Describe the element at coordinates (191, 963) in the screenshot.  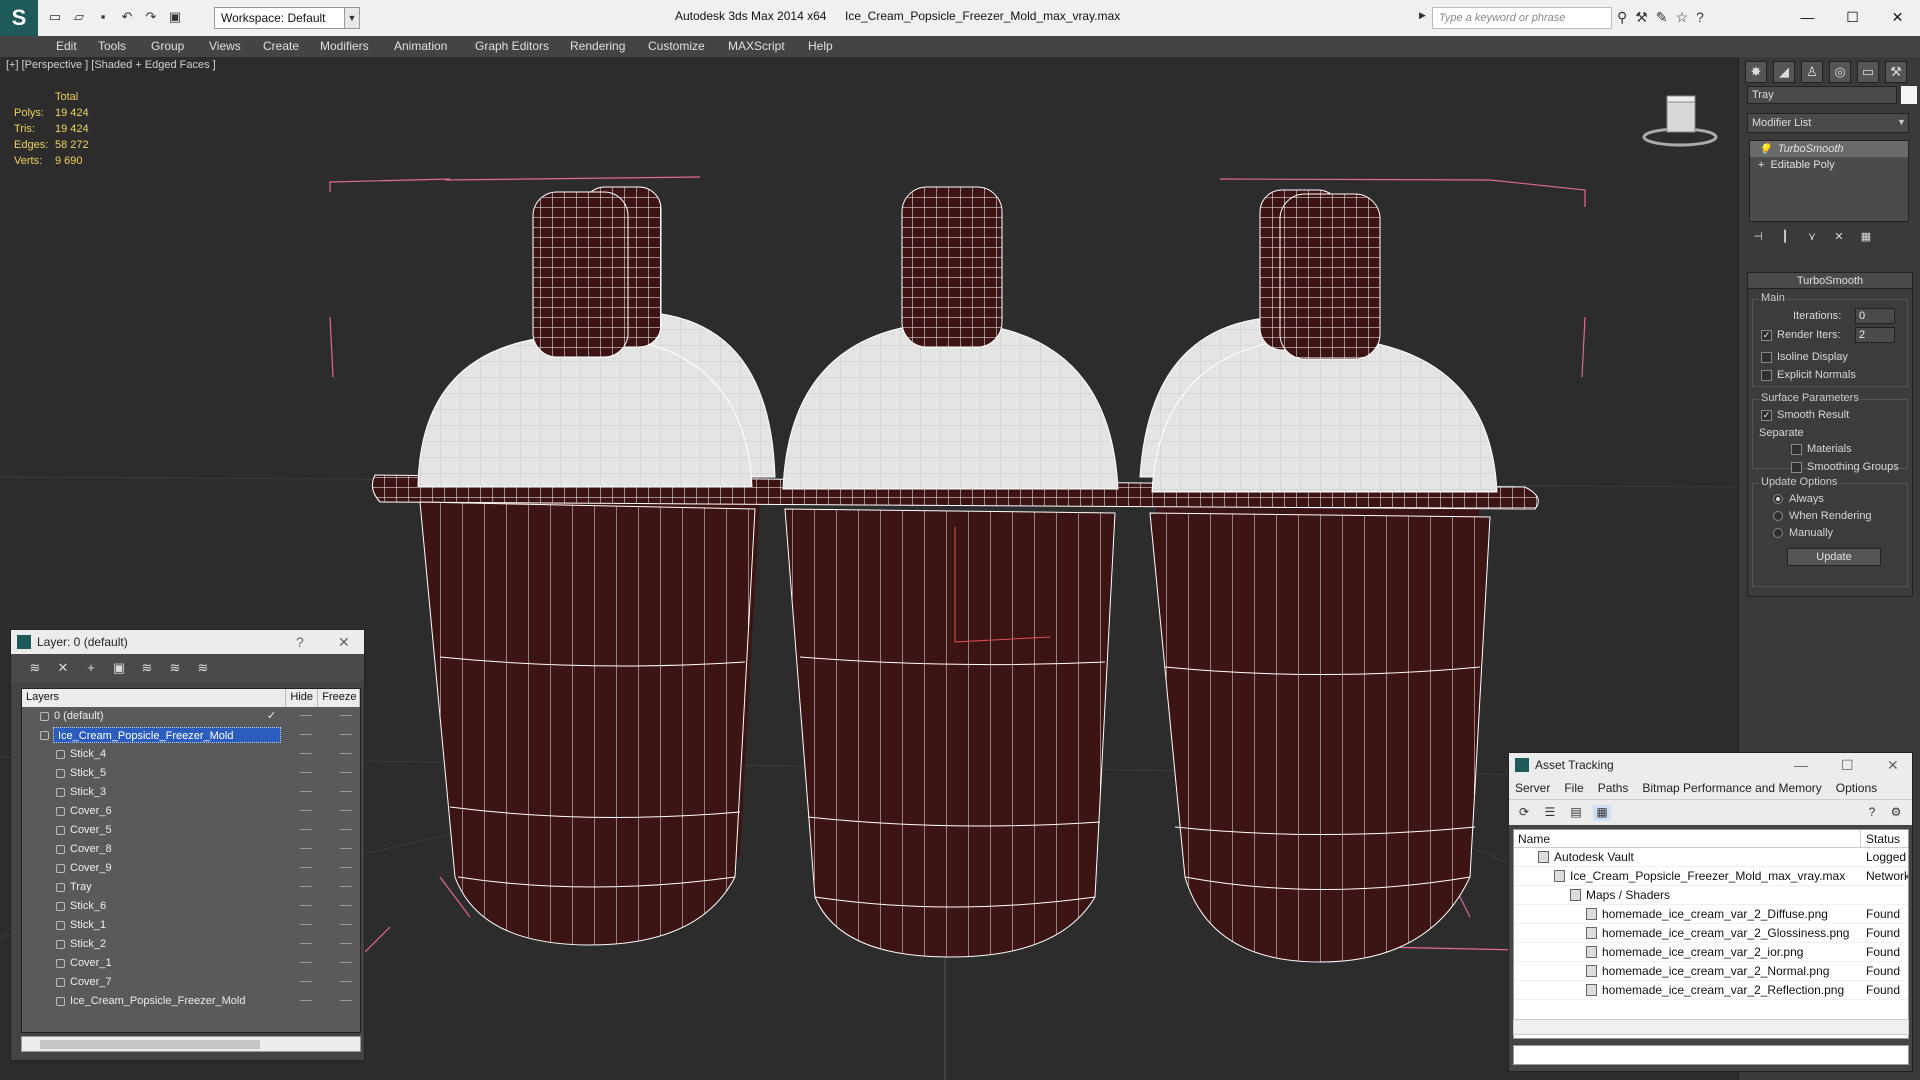
I see `layer-row: Cover_1` at that location.